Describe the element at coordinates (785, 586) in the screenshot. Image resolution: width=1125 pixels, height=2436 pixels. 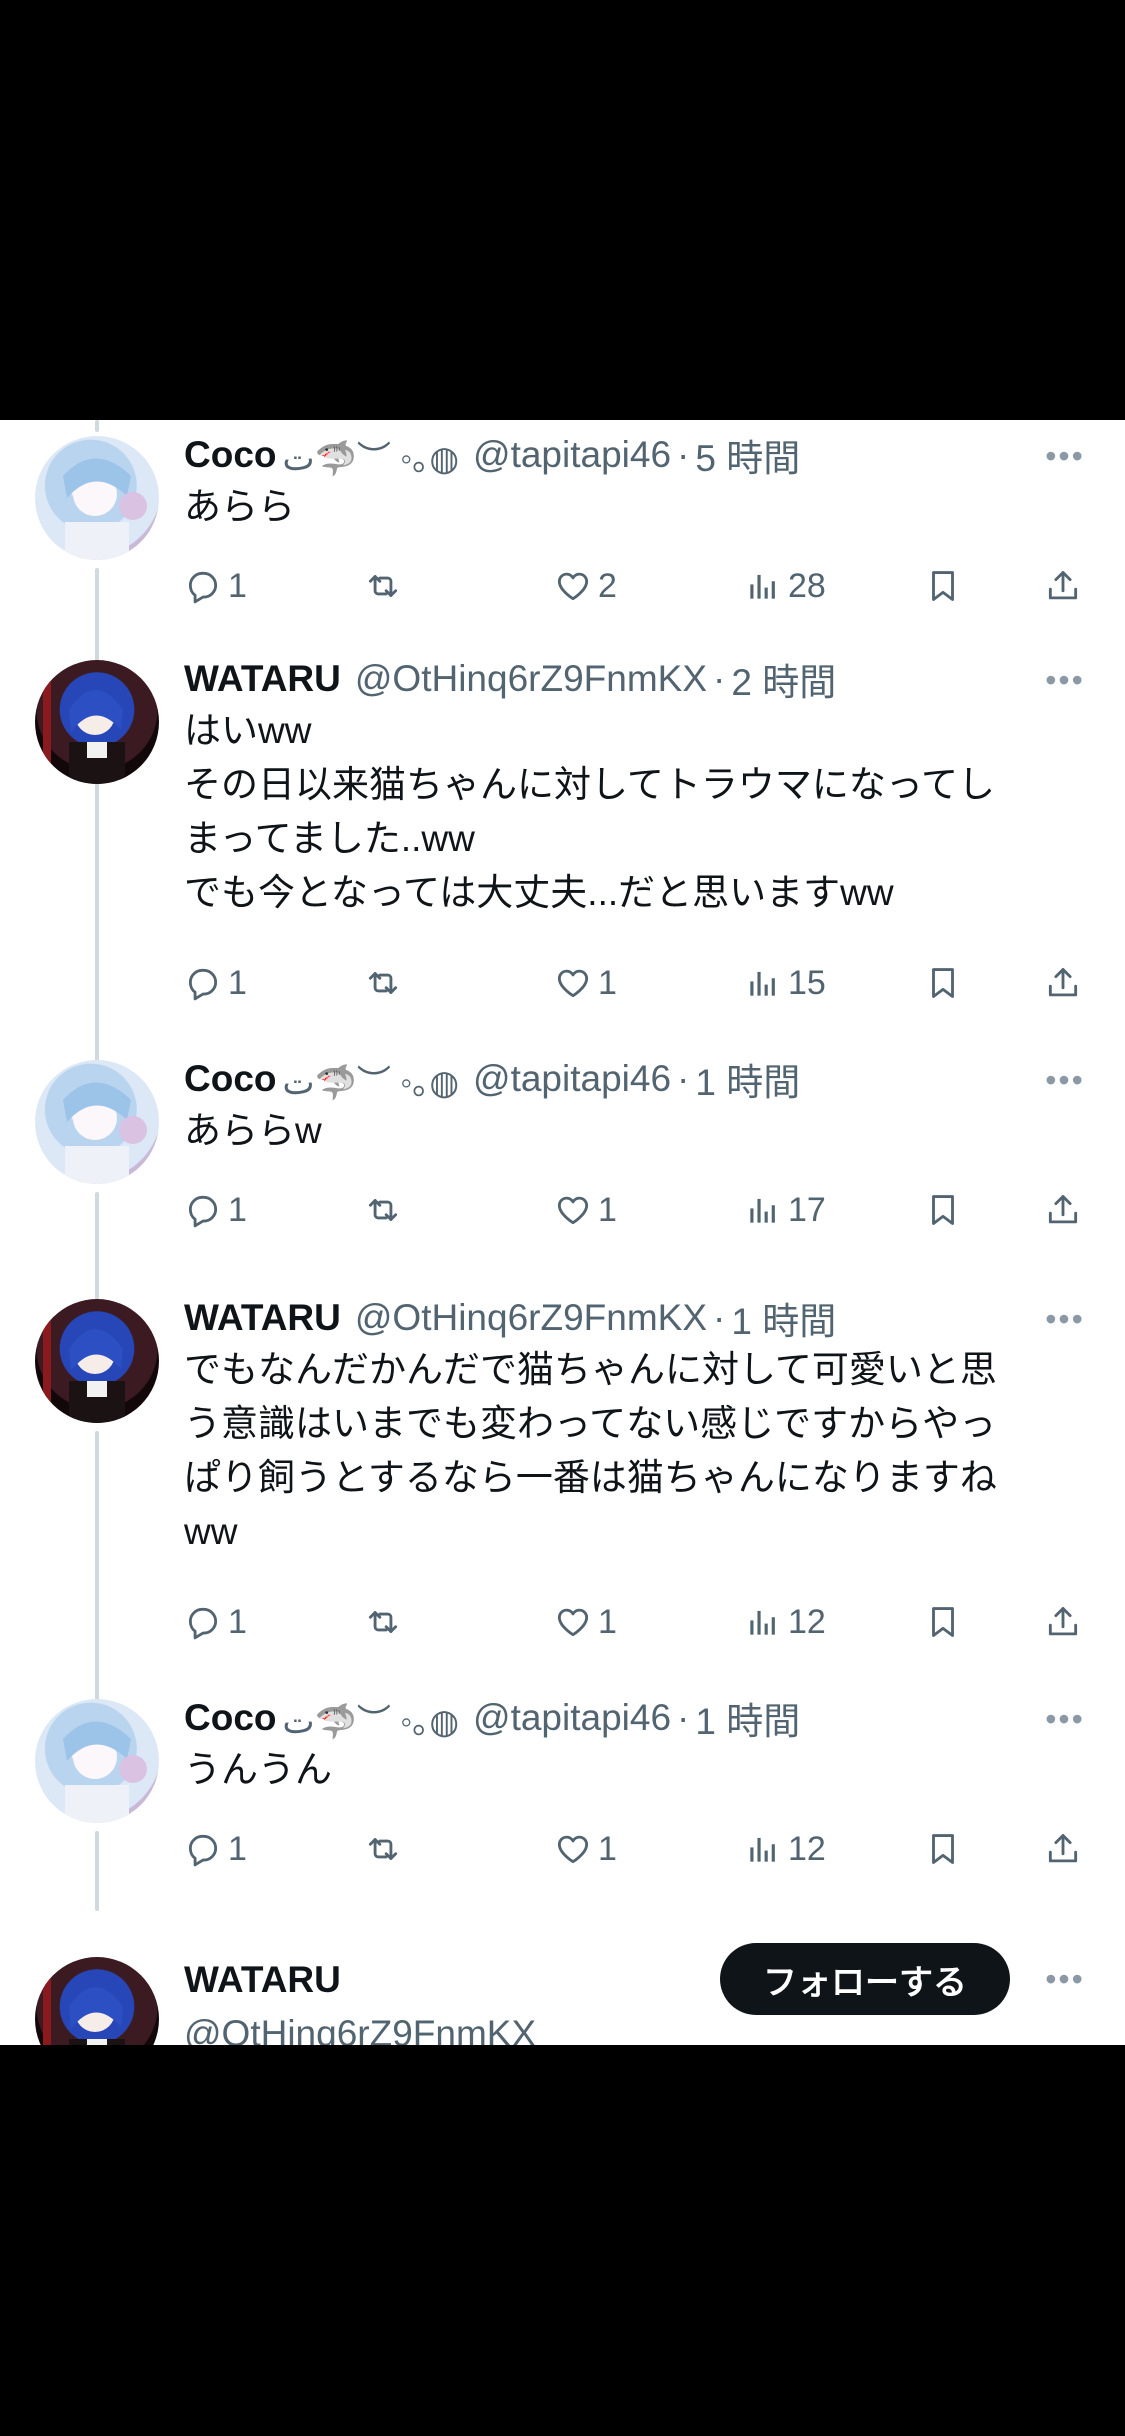
I see `views-button: 28` at that location.